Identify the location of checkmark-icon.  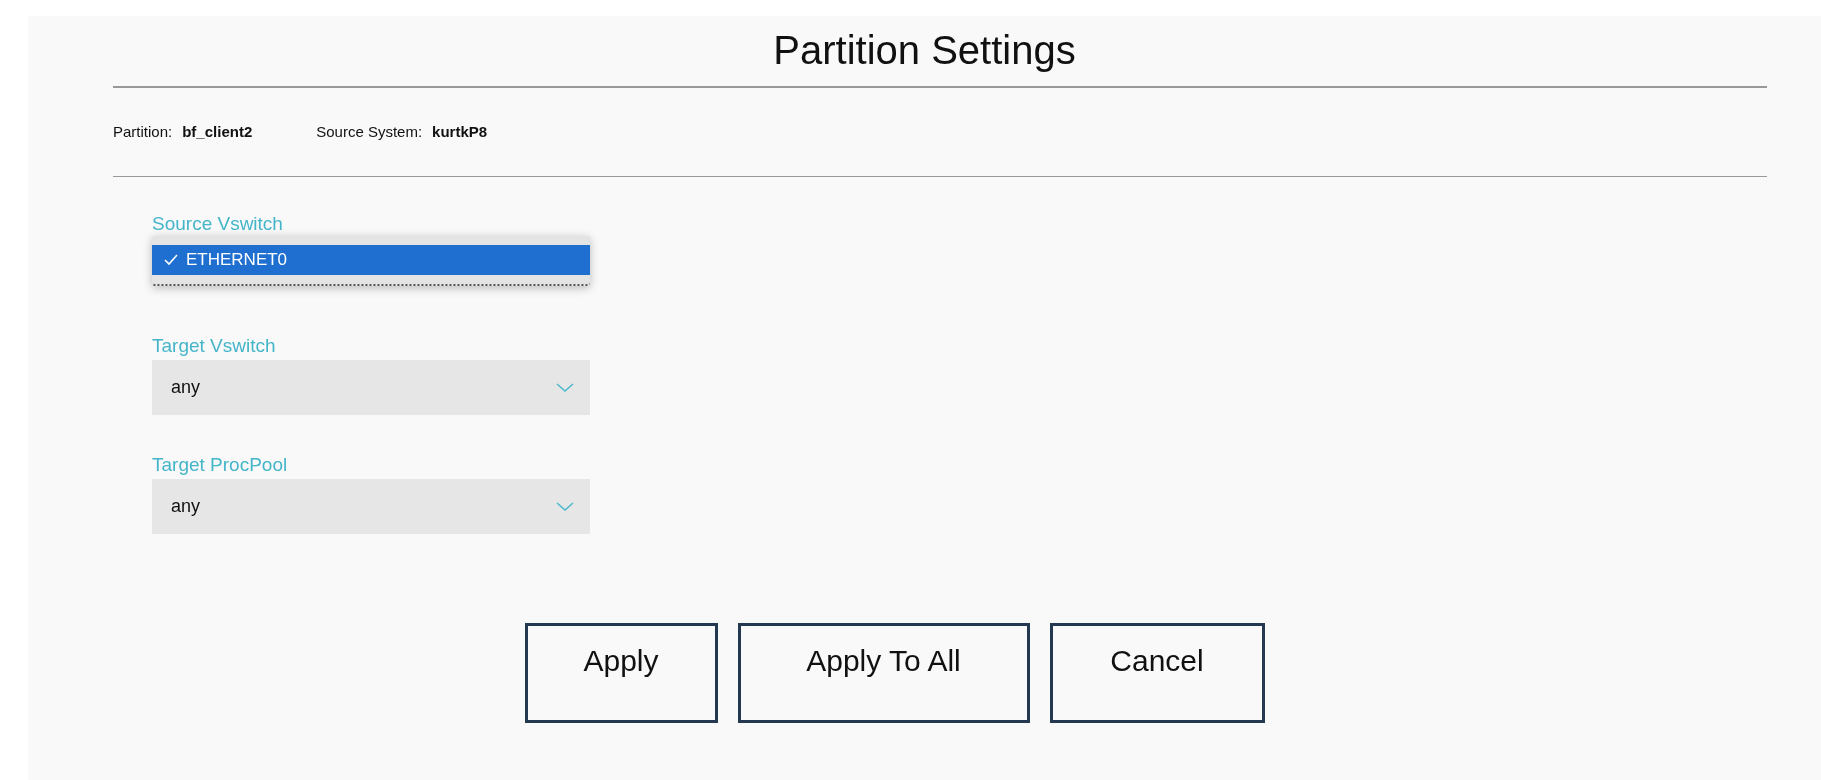
(171, 260).